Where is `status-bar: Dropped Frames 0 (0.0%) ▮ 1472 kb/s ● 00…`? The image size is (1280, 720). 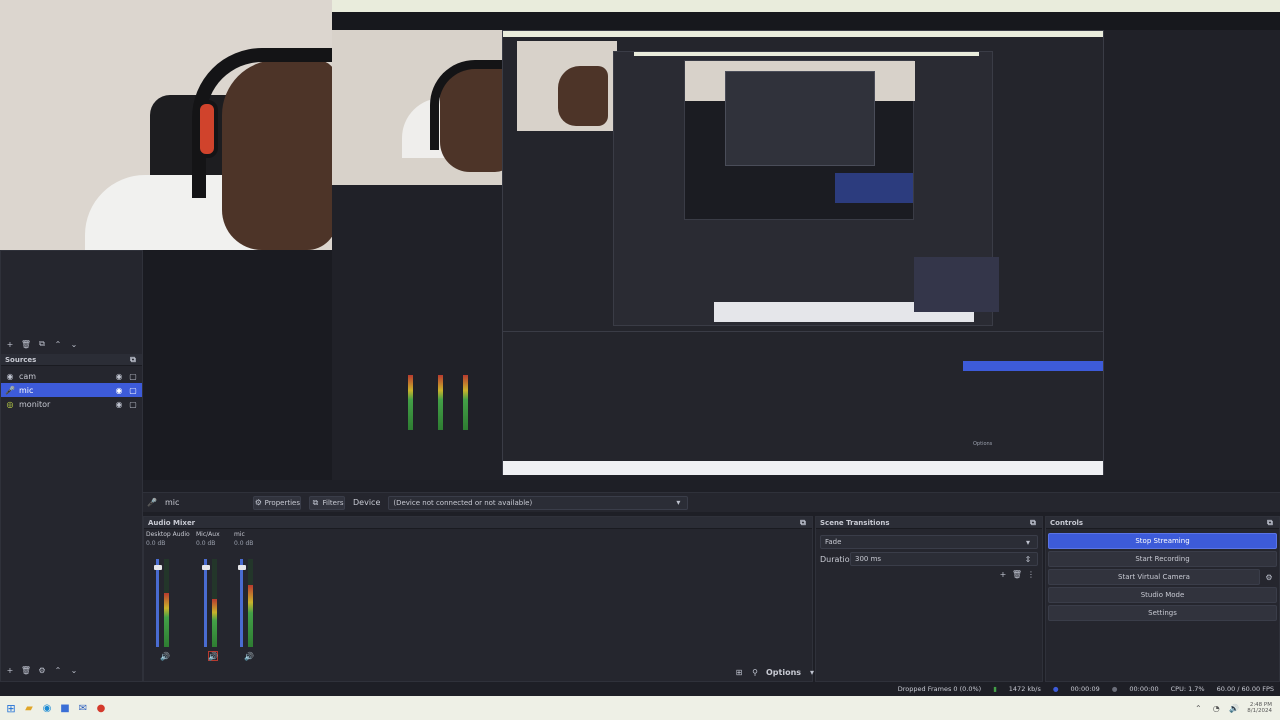
status-bar: Dropped Frames 0 (0.0%) ▮ 1472 kb/s ● 00… is located at coordinates (640, 689).